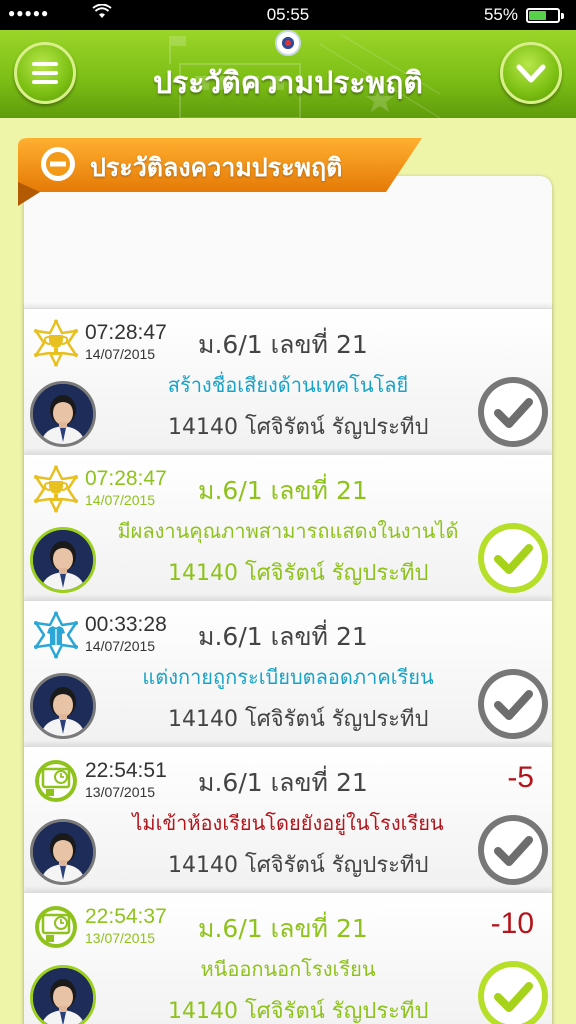 The width and height of the screenshot is (576, 1024). I want to click on chevron-down-icon, so click(531, 73).